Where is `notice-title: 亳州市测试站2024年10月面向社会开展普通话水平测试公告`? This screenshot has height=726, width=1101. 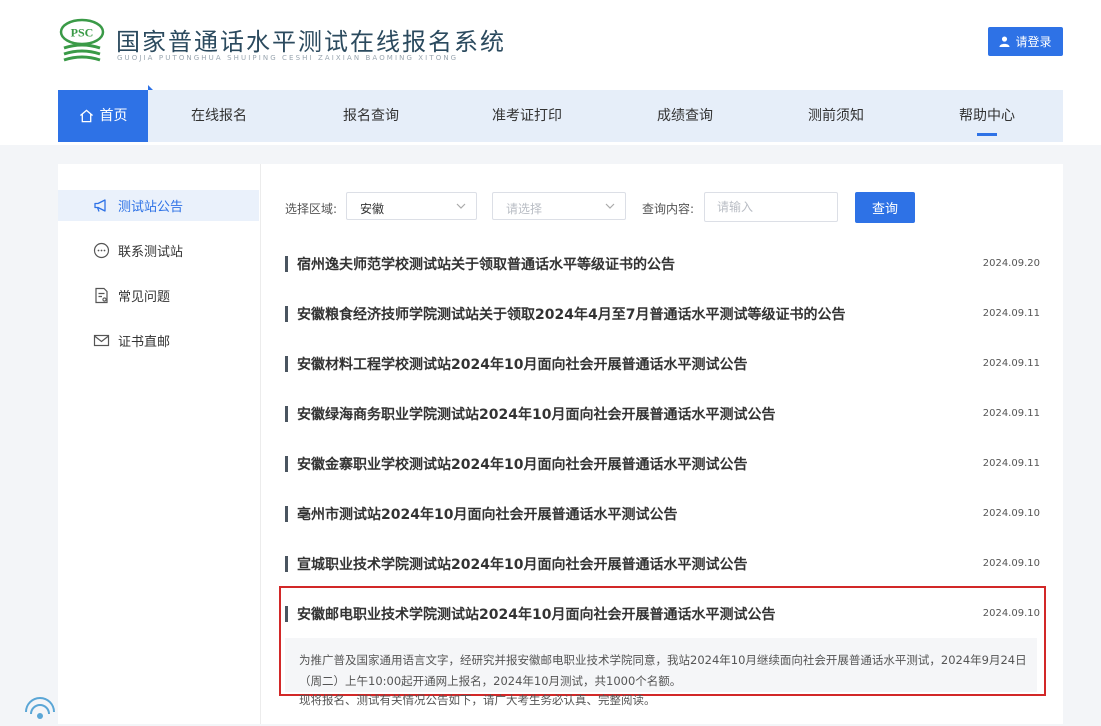
notice-title: 亳州市测试站2024年10月面向社会开展普通话水平测试公告 is located at coordinates (487, 515).